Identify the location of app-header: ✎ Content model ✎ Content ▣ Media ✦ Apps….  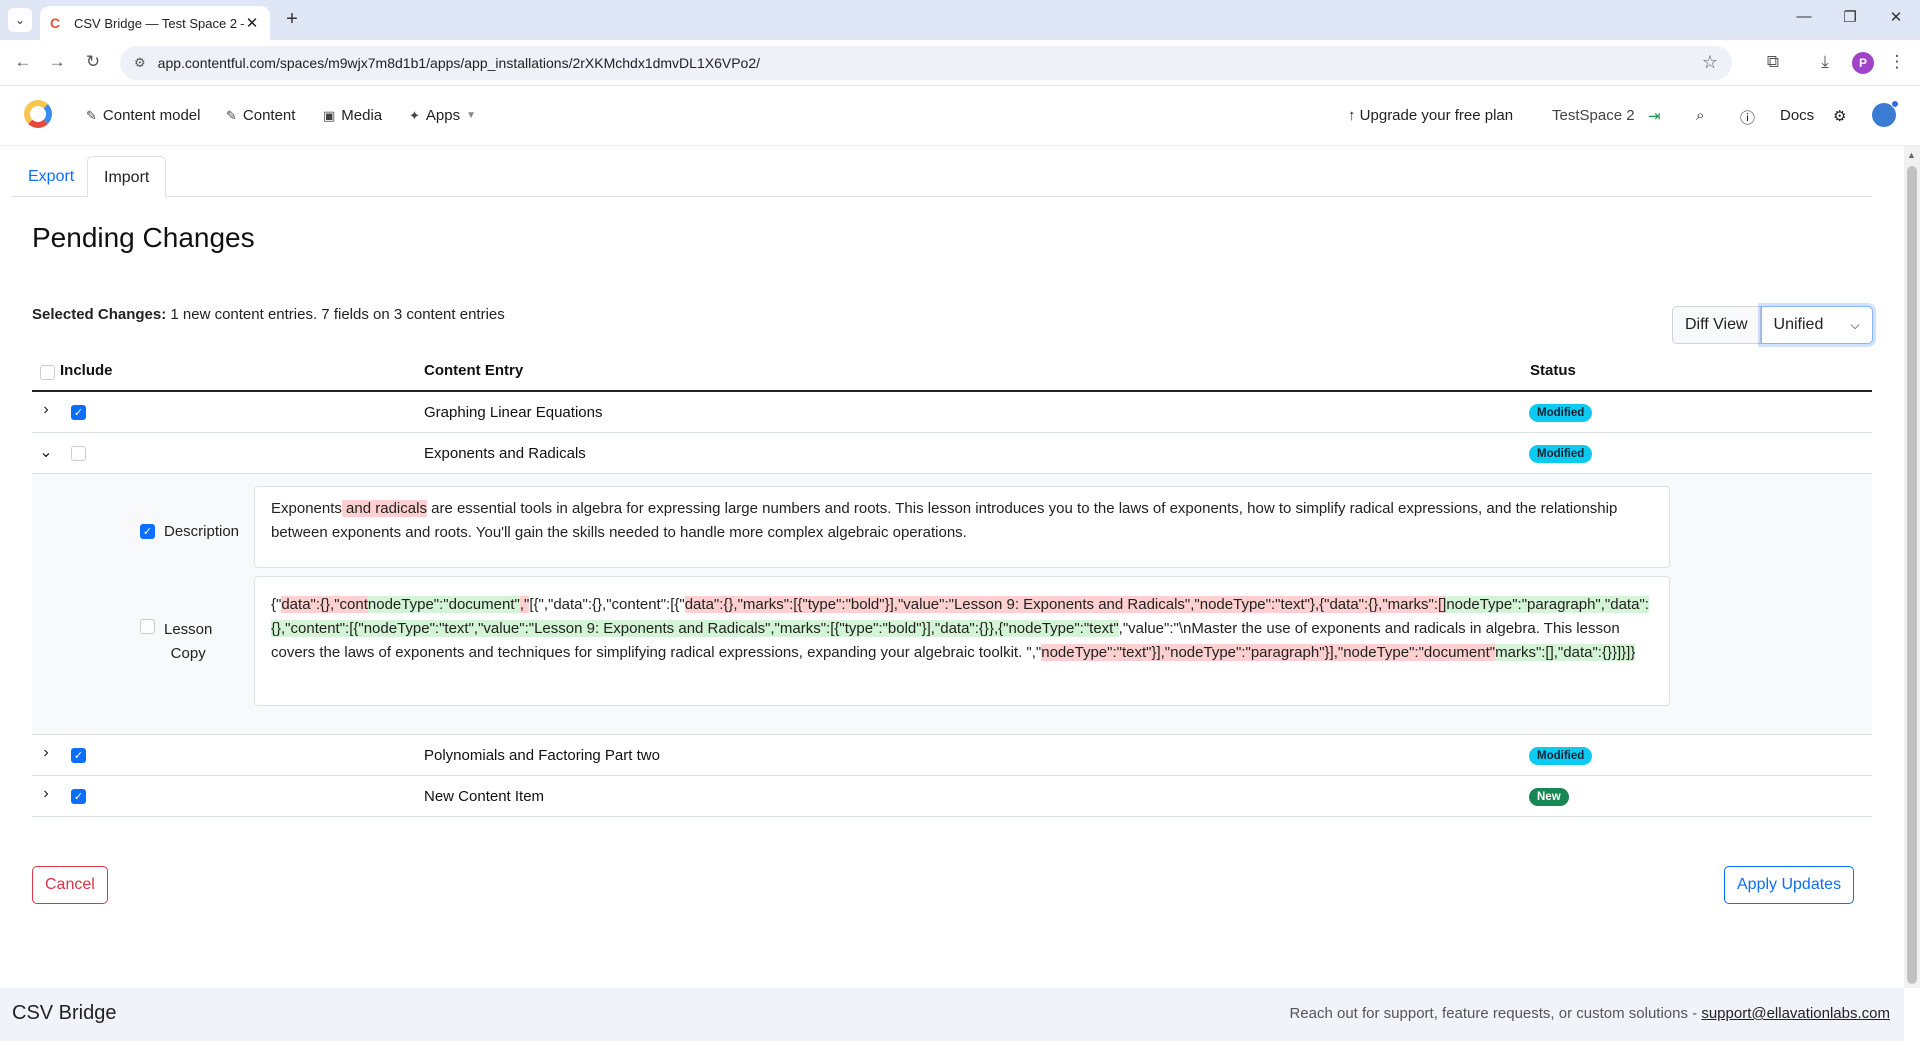
(960, 116).